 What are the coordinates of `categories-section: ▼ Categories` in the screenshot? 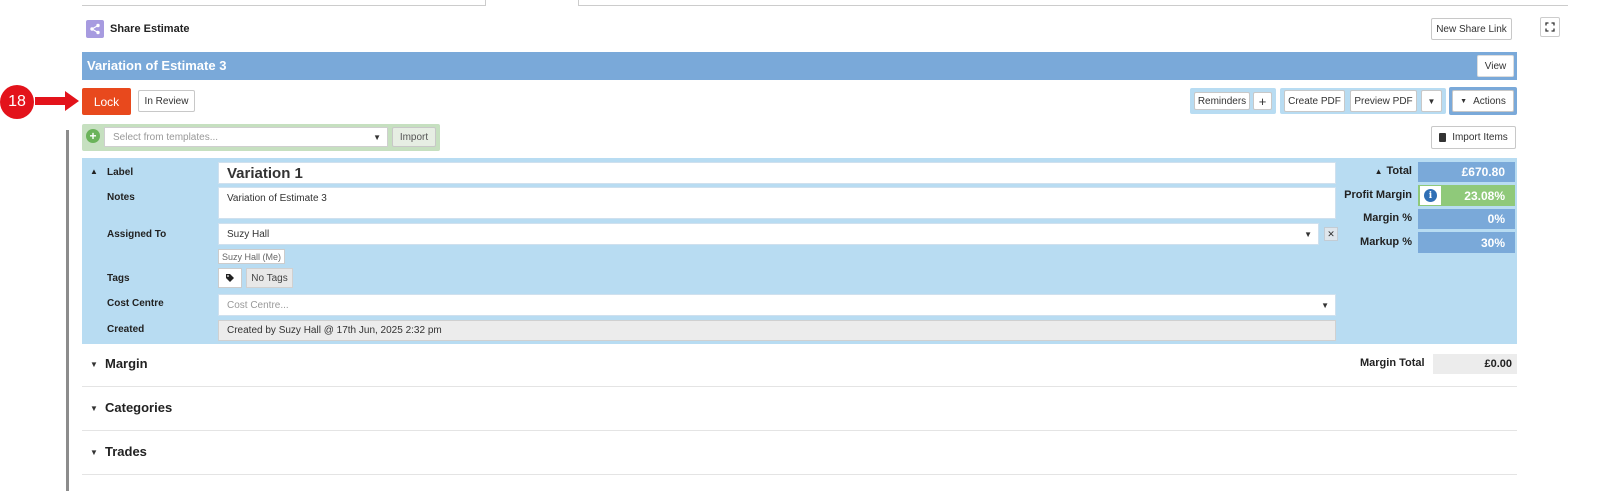 It's located at (799, 409).